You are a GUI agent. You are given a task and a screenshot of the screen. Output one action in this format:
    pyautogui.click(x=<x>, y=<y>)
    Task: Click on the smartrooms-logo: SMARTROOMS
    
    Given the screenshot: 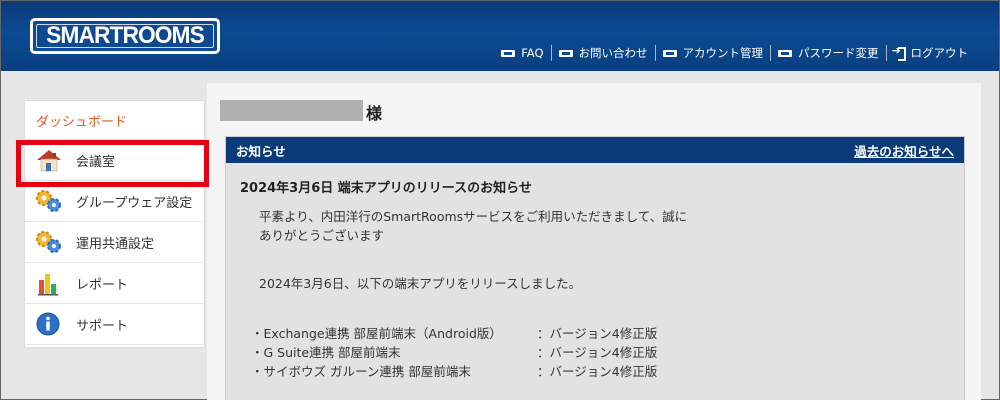 What is the action you would take?
    pyautogui.click(x=125, y=36)
    